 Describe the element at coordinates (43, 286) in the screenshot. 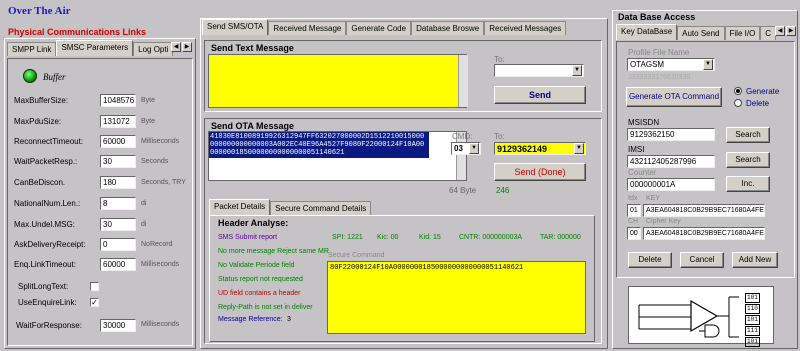

I see `split-long-text-label: SplitLongText:` at that location.